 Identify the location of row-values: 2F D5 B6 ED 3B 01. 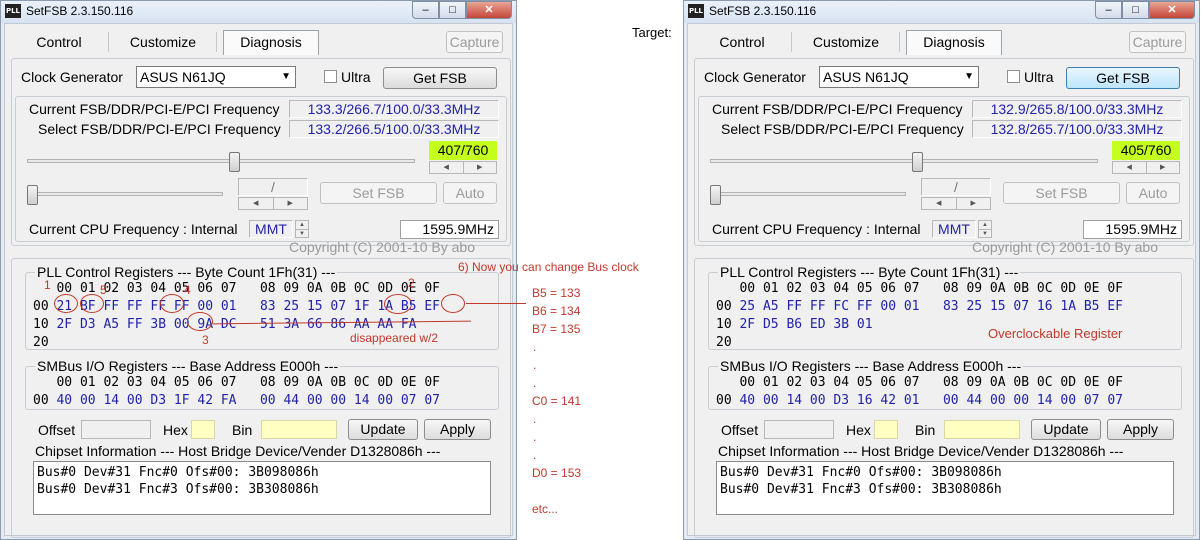
(805, 324).